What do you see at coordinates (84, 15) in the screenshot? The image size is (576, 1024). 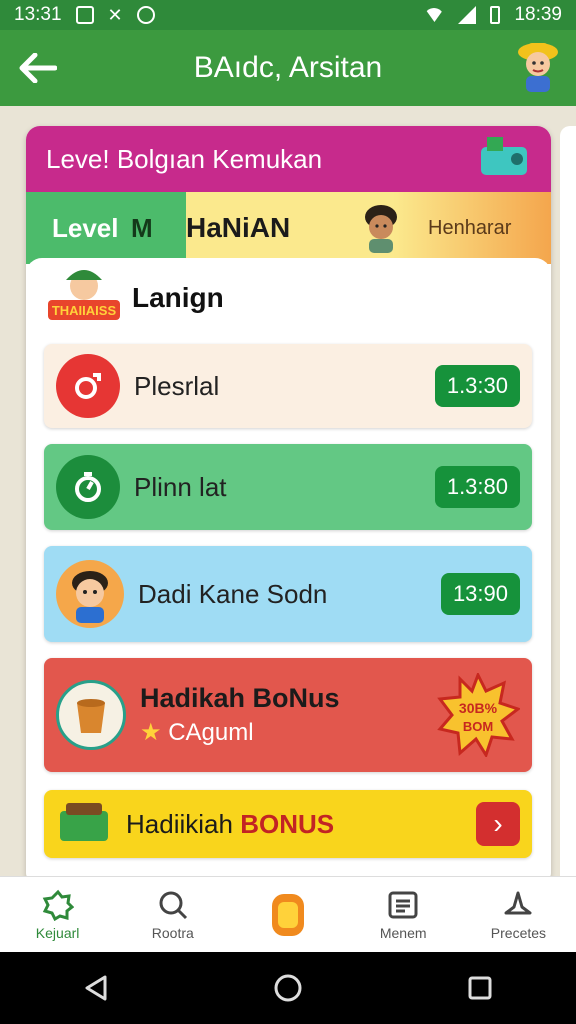 I see `notification-icon` at bounding box center [84, 15].